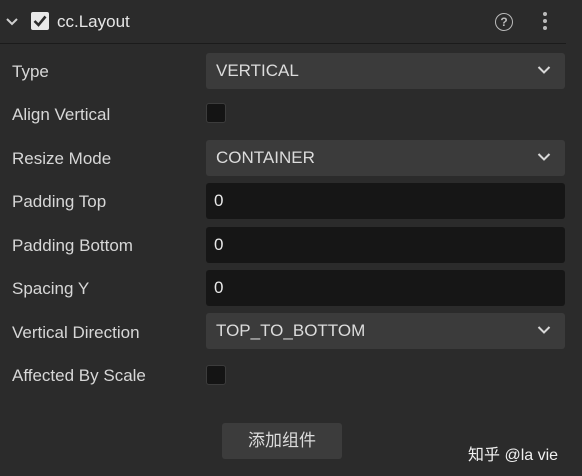 The height and width of the screenshot is (476, 582). I want to click on padding-top-input: 0, so click(385, 201).